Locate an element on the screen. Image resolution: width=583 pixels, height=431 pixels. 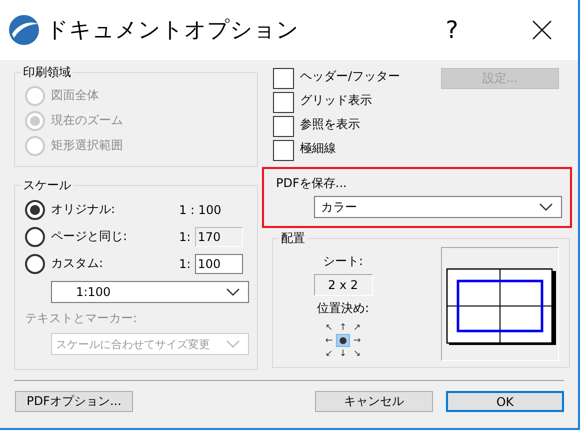
scale-dropdown: 1:100 is located at coordinates (150, 292).